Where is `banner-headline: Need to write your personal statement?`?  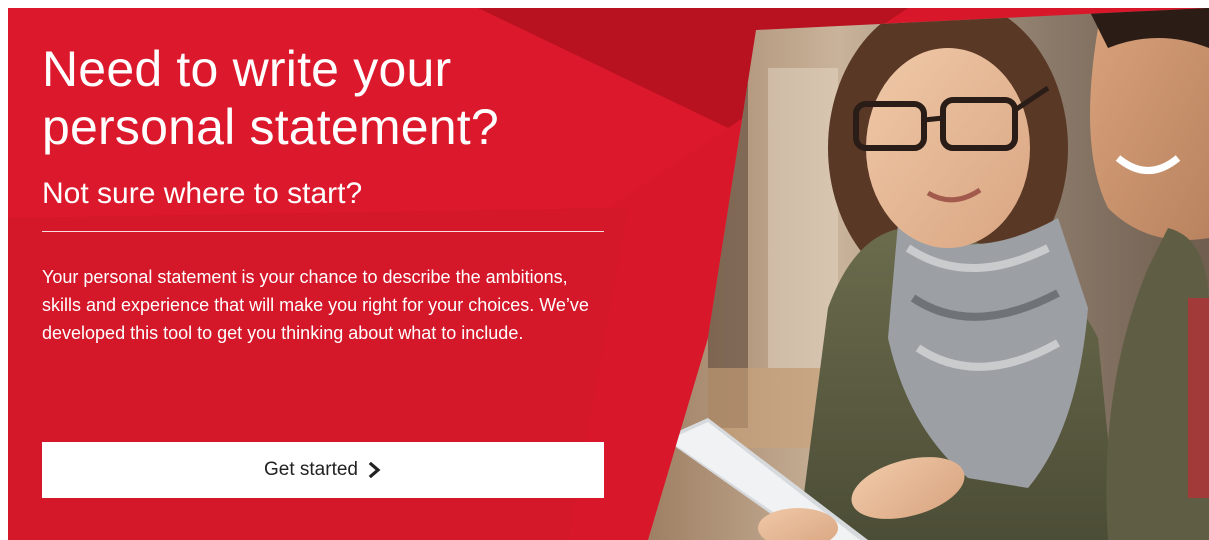 banner-headline: Need to write your personal statement? is located at coordinates (270, 98).